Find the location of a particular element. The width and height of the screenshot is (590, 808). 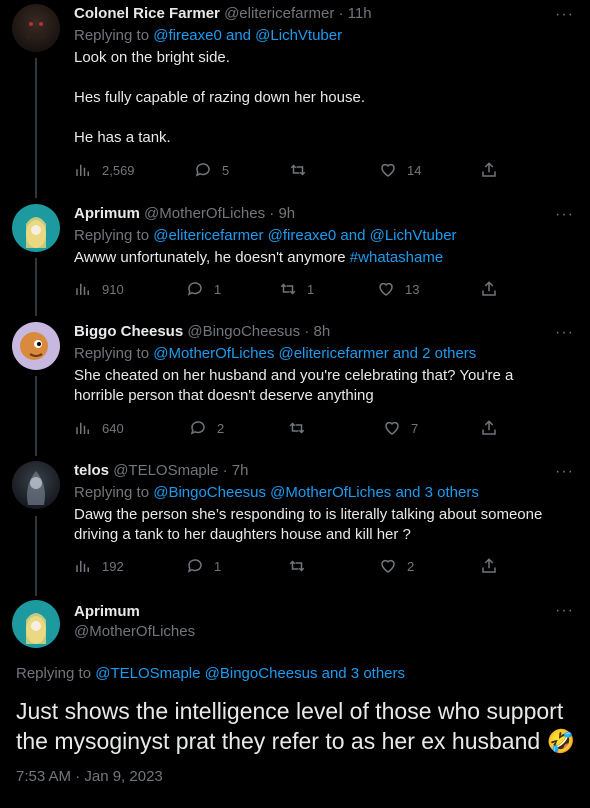

replying-to: Replying to @fireaxe0 and @LichVtuber is located at coordinates (208, 35).